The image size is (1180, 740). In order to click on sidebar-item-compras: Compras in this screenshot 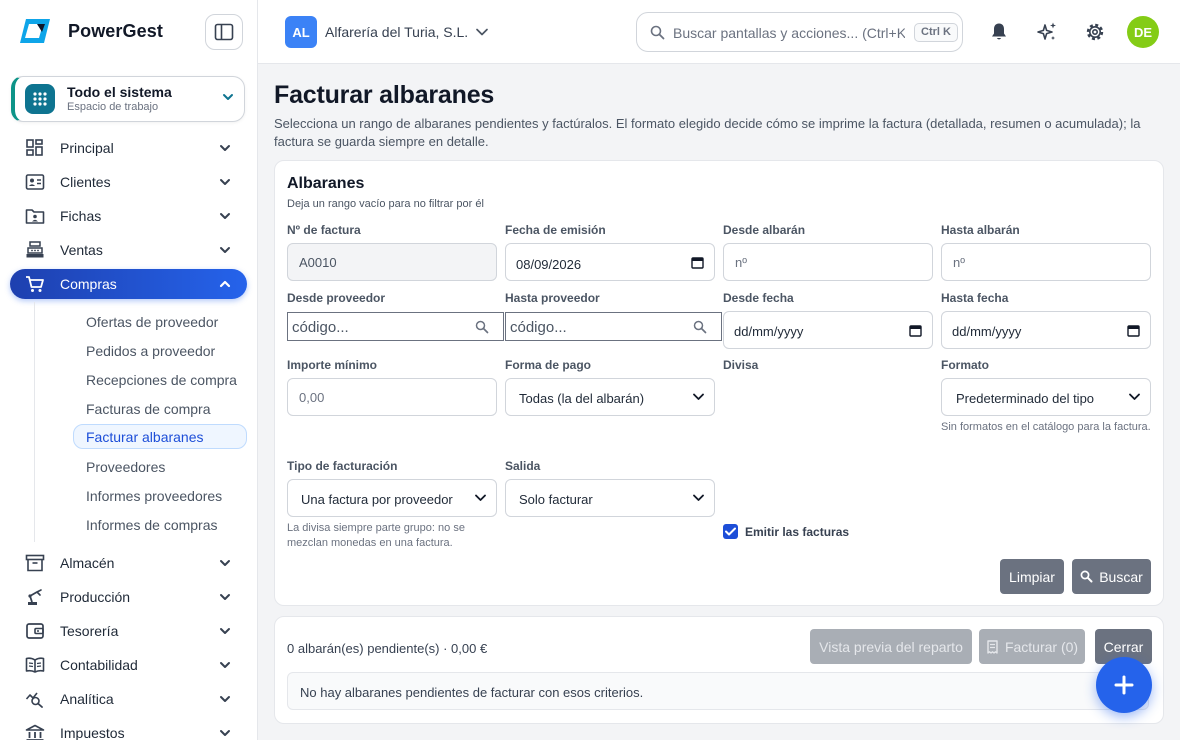, I will do `click(128, 284)`.